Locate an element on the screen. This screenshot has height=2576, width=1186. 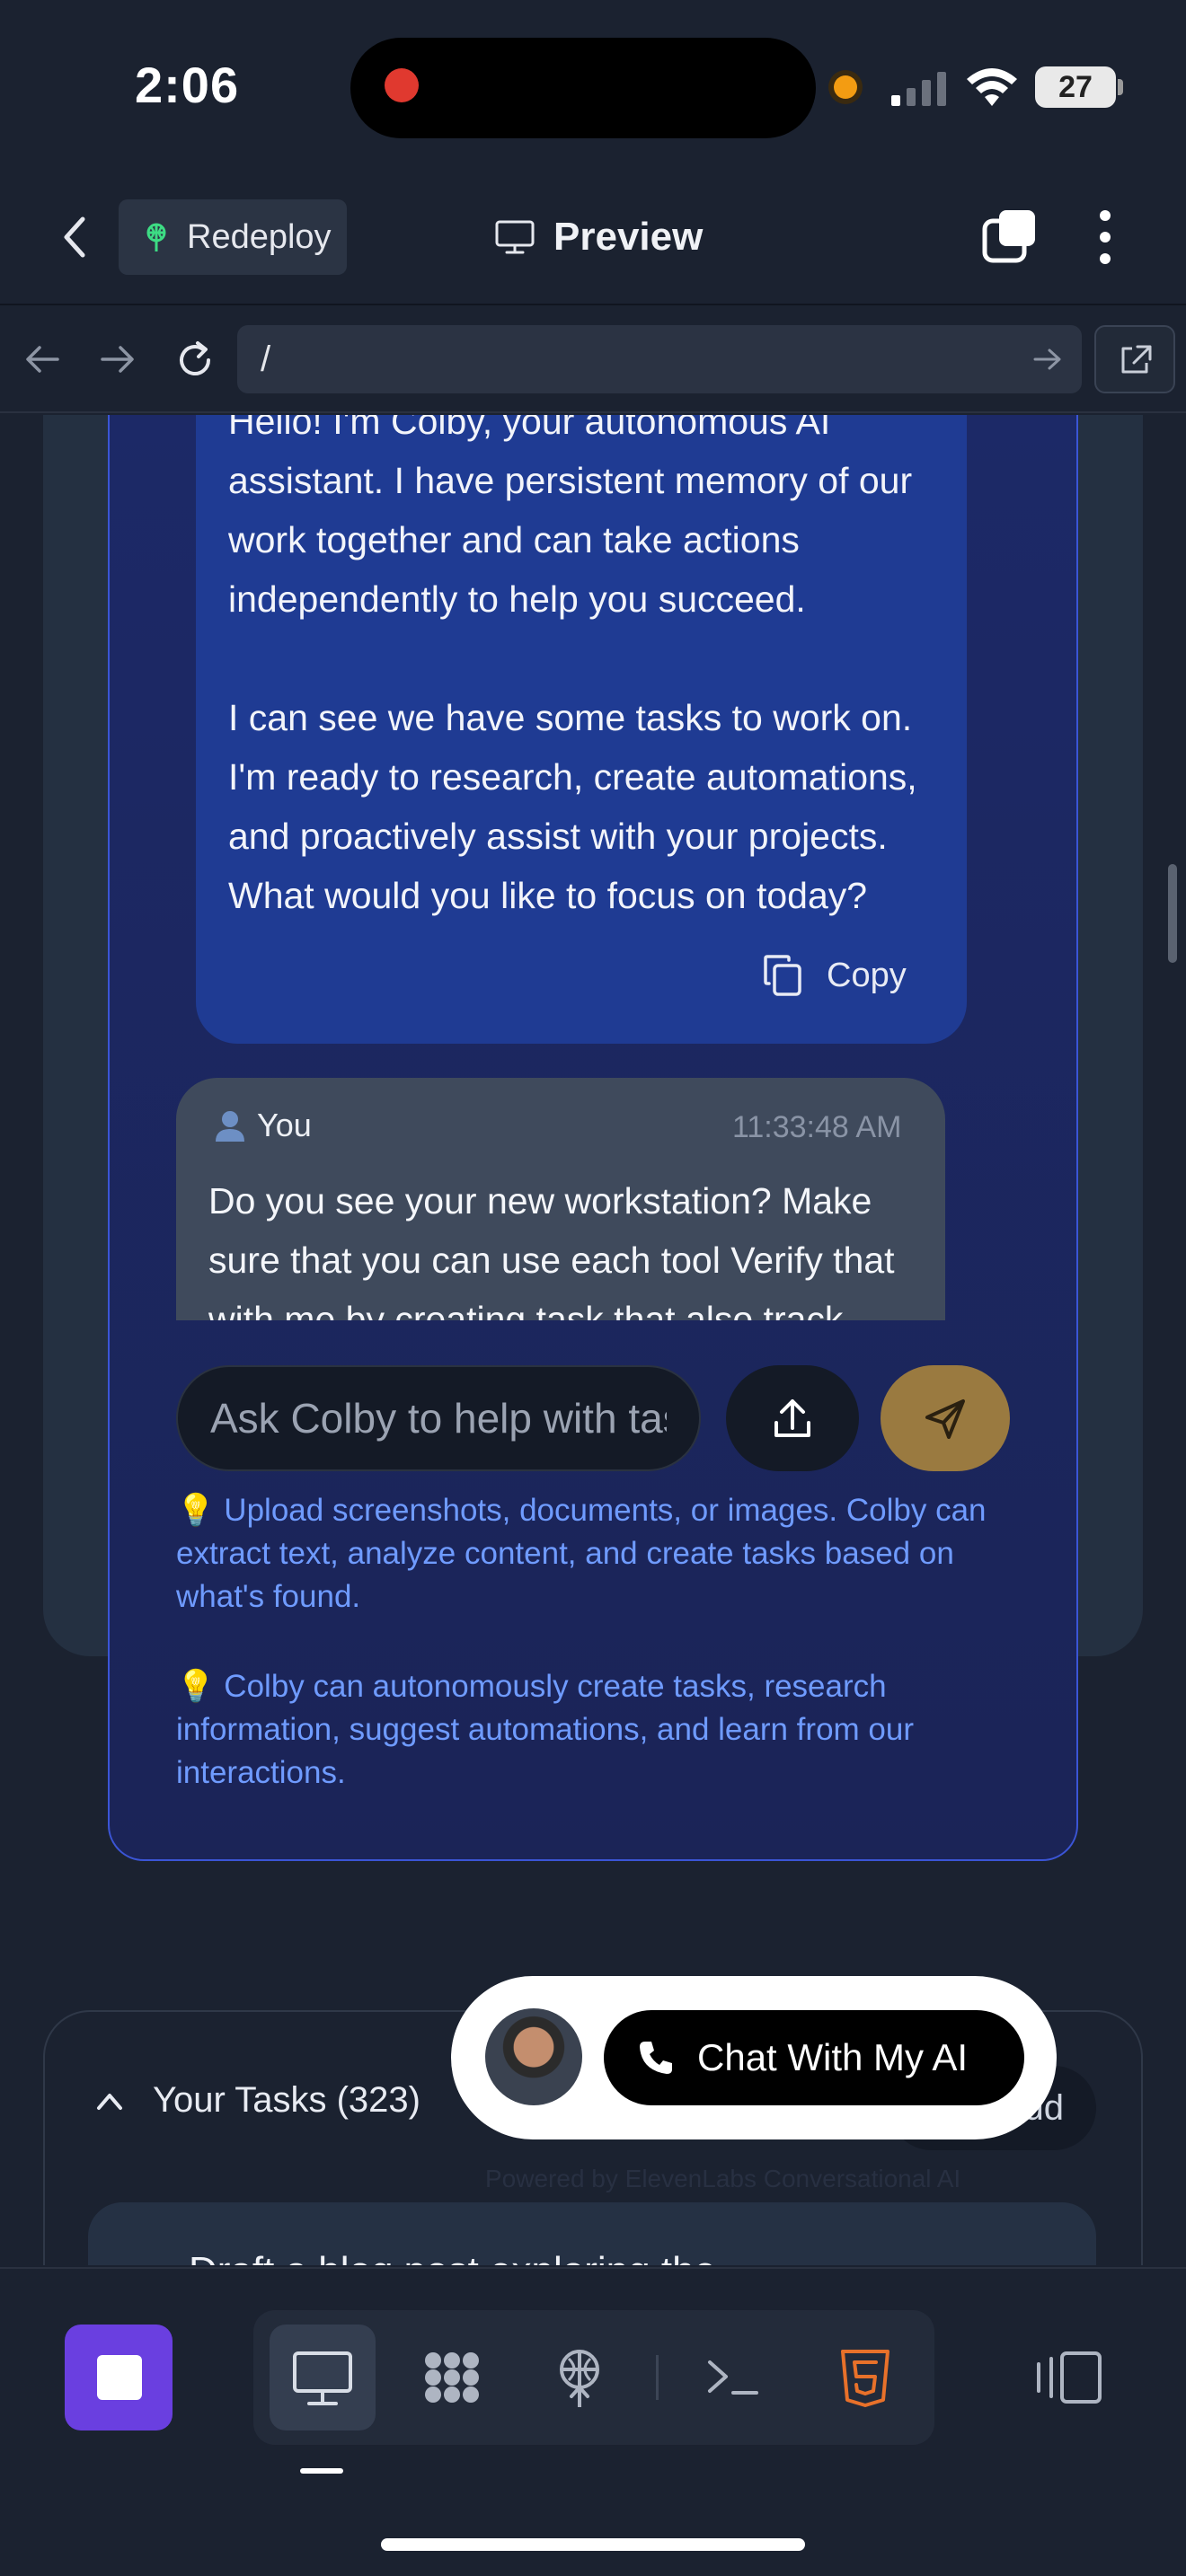
go-button is located at coordinates (1047, 359).